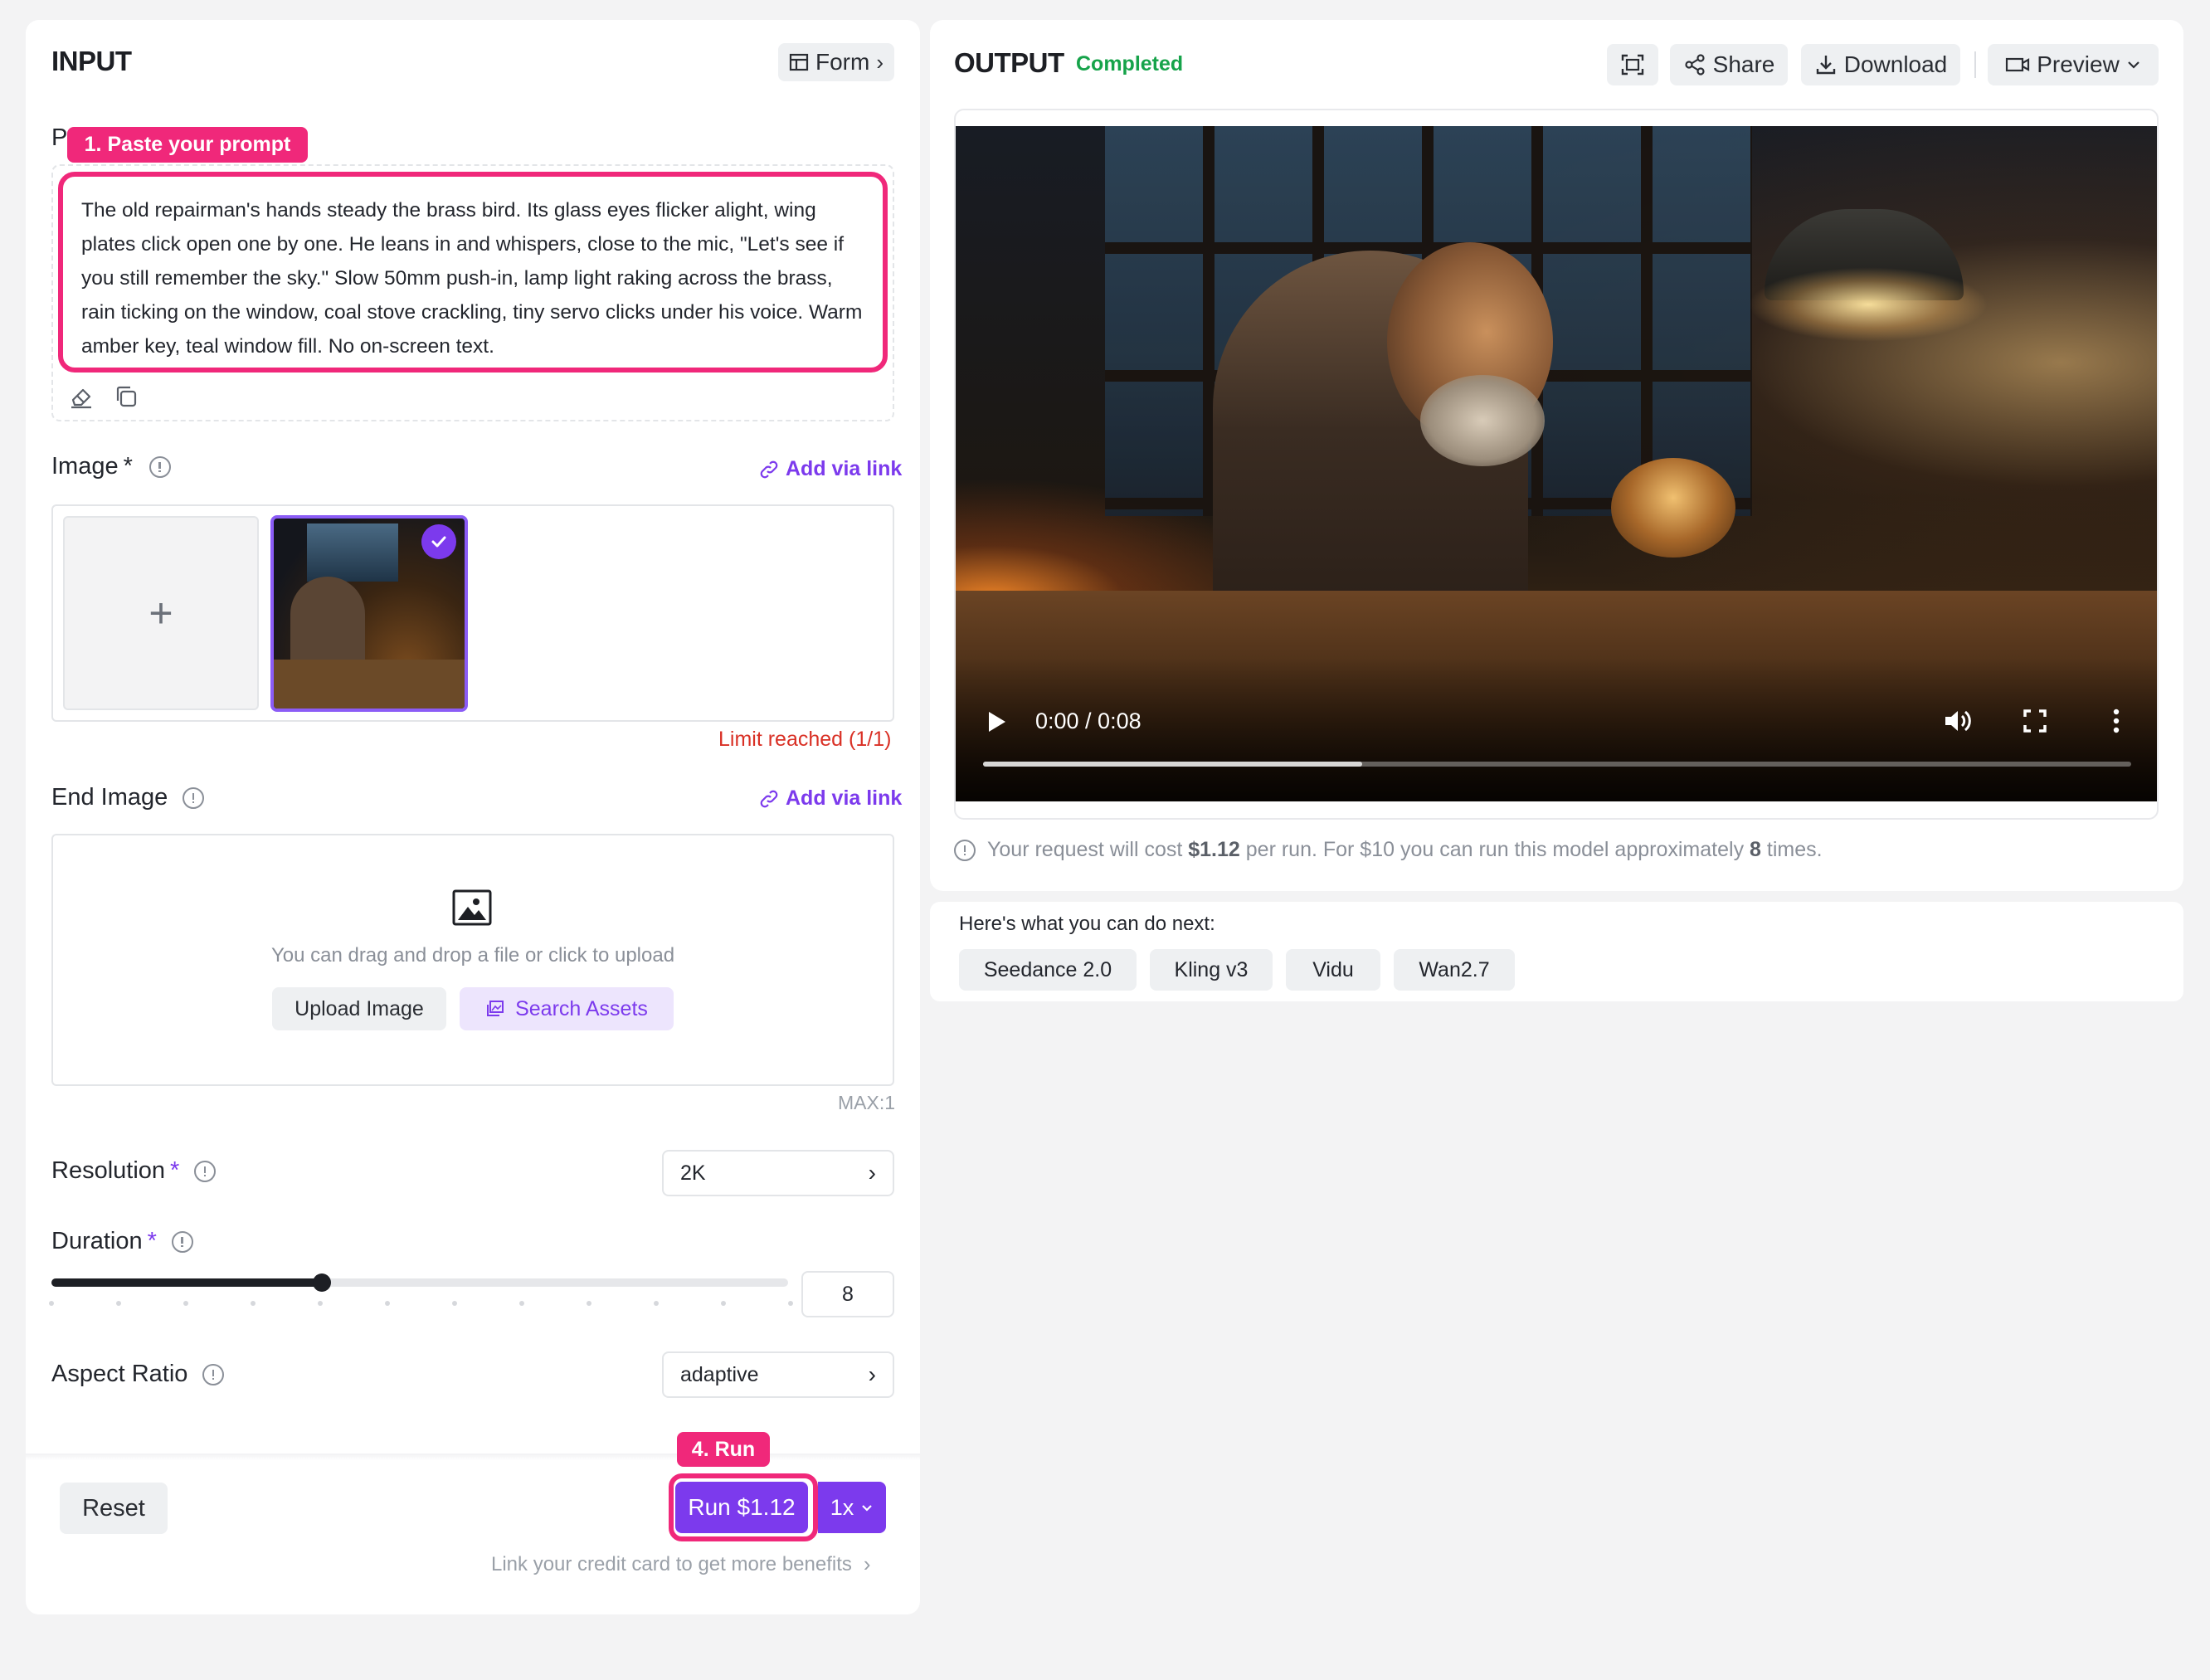  What do you see at coordinates (1958, 721) in the screenshot?
I see `volume-icon` at bounding box center [1958, 721].